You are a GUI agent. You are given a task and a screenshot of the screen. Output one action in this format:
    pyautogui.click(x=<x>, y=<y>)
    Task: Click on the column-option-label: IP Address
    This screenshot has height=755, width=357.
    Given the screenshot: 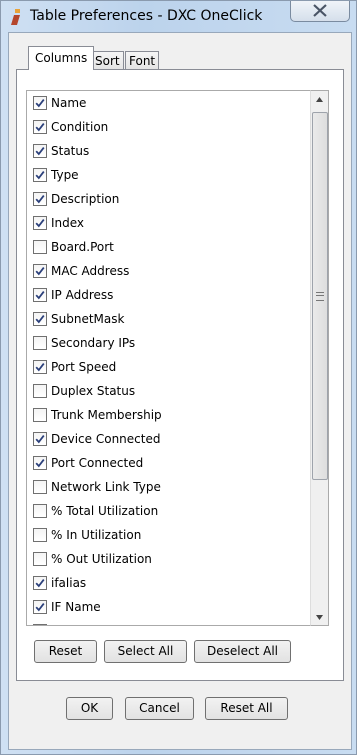 What is the action you would take?
    pyautogui.click(x=82, y=295)
    